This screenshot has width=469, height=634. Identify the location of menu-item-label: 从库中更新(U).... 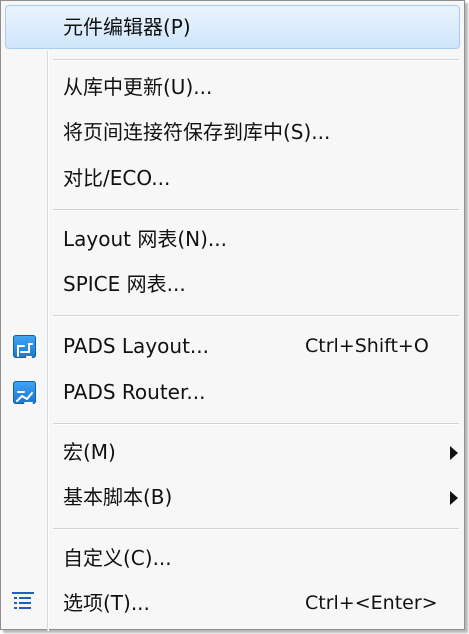
(138, 87).